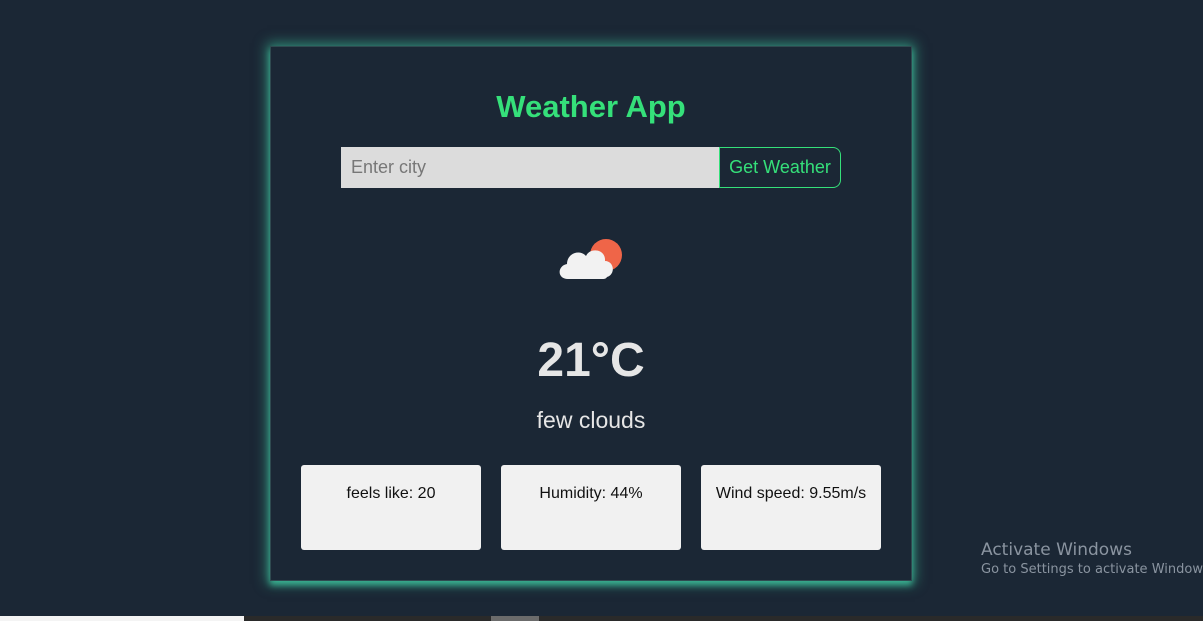  I want to click on get-weather-button: Get Weather, so click(780, 167).